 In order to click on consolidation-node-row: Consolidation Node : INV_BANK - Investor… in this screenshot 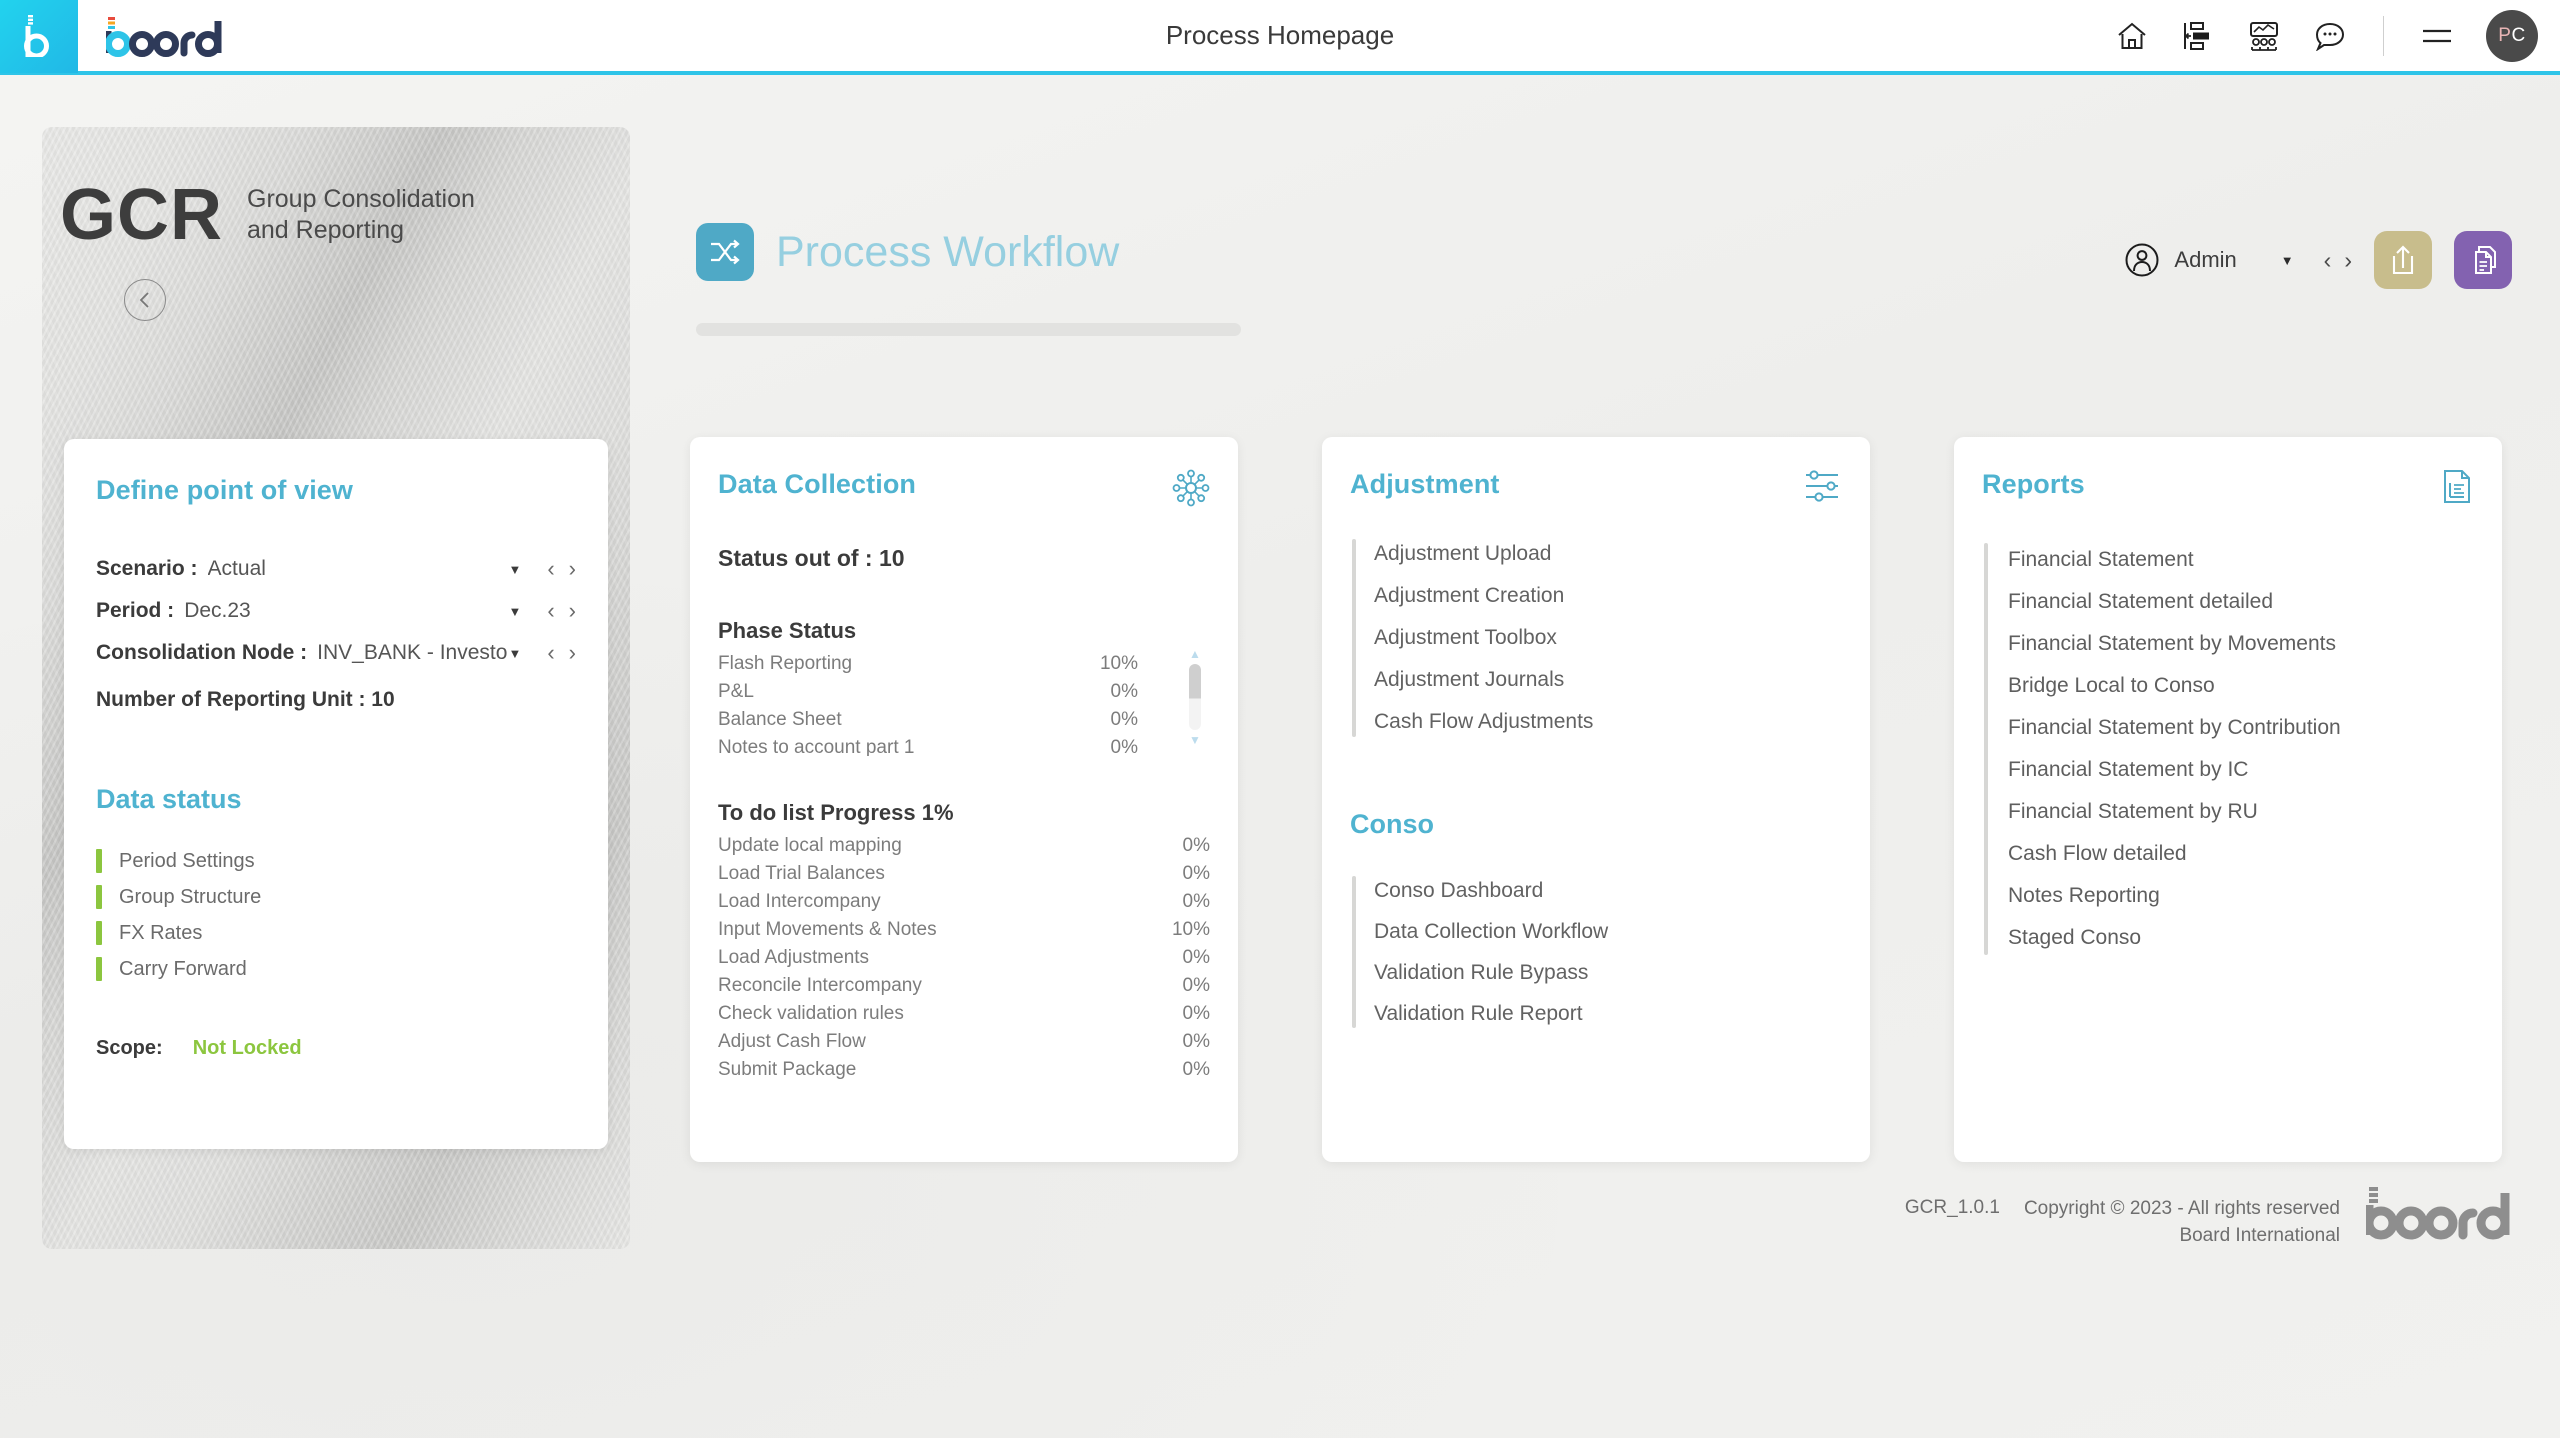, I will do `click(336, 653)`.